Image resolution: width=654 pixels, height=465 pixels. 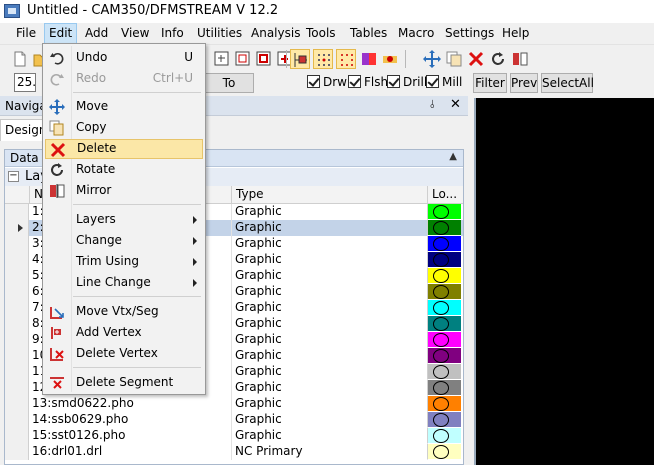 What do you see at coordinates (390, 59) in the screenshot?
I see `layer-visibility-icon` at bounding box center [390, 59].